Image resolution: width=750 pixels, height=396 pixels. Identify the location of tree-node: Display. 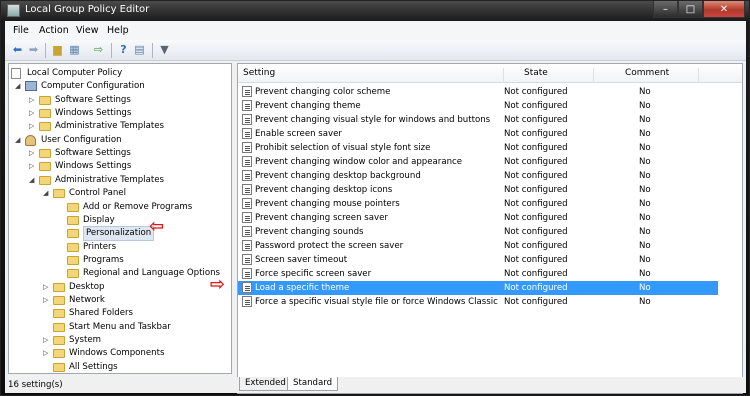
(119, 220).